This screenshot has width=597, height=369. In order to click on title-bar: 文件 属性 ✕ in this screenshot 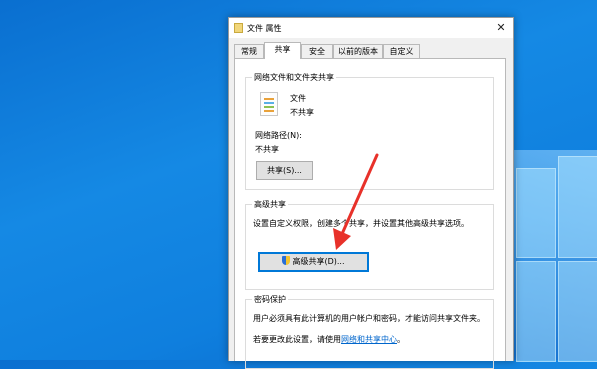, I will do `click(371, 28)`.